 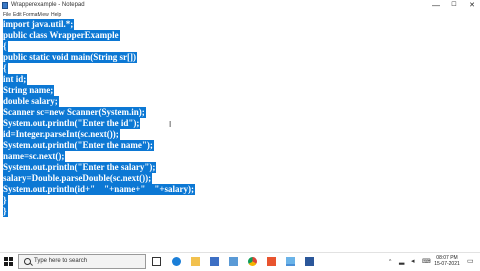 What do you see at coordinates (29, 90) in the screenshot?
I see `code-line: String name;` at bounding box center [29, 90].